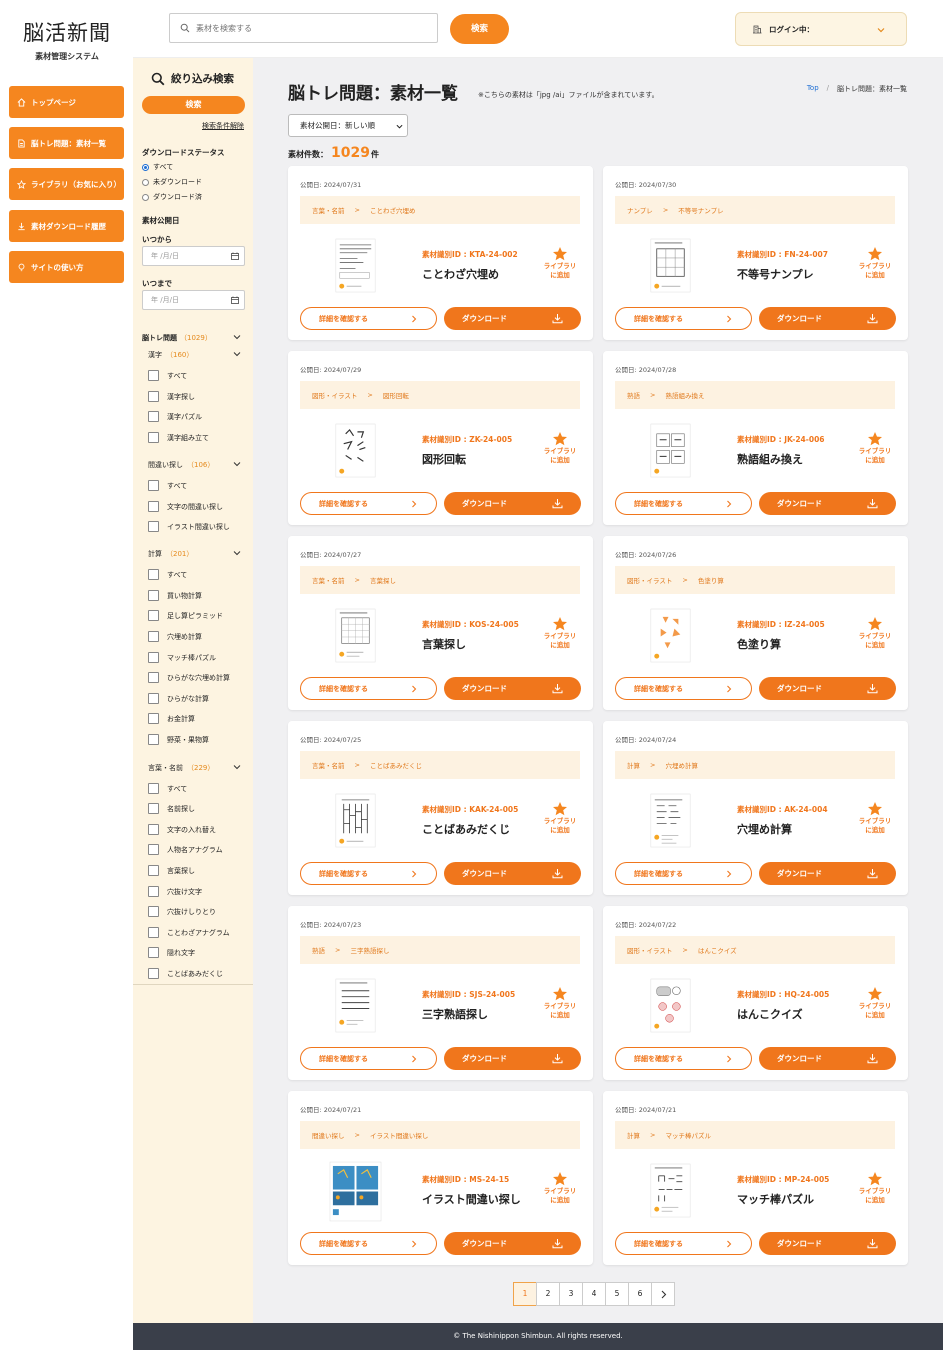 The image size is (943, 1350). Describe the element at coordinates (196, 768) in the screenshot. I see `subcategory-words-names: 言葉・名前 （229）` at that location.